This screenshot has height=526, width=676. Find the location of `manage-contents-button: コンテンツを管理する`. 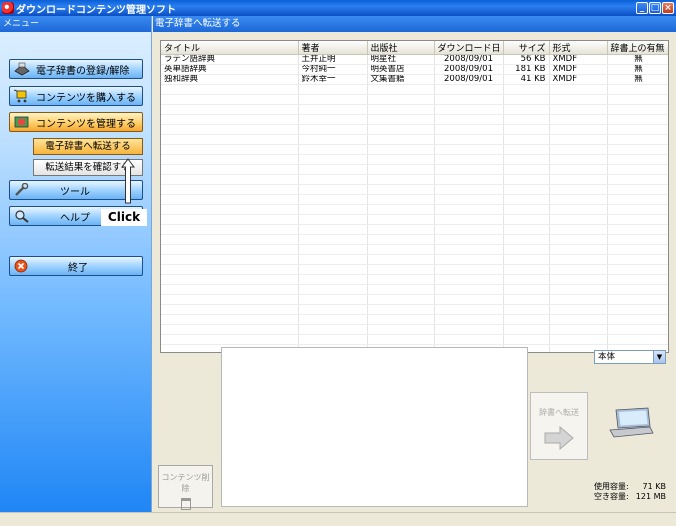

manage-contents-button: コンテンツを管理する is located at coordinates (76, 122).